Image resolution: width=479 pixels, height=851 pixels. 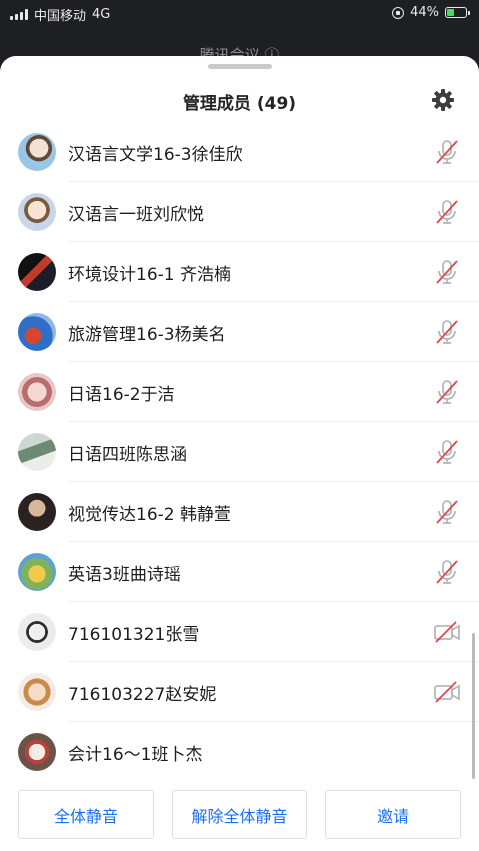 I want to click on member-name: 环境设计16-1 齐浩楠, so click(x=149, y=275).